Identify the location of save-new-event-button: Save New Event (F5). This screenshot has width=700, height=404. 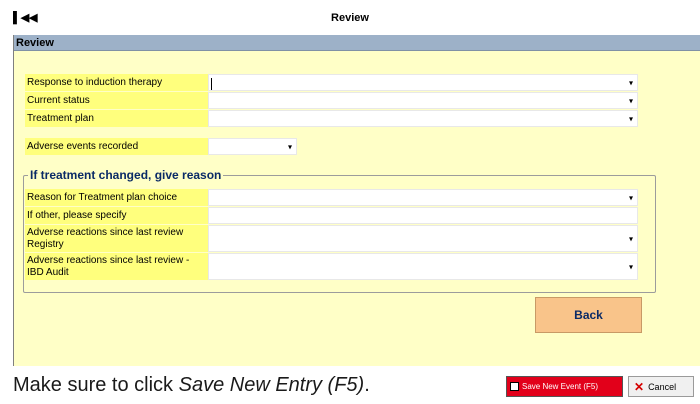
(564, 386).